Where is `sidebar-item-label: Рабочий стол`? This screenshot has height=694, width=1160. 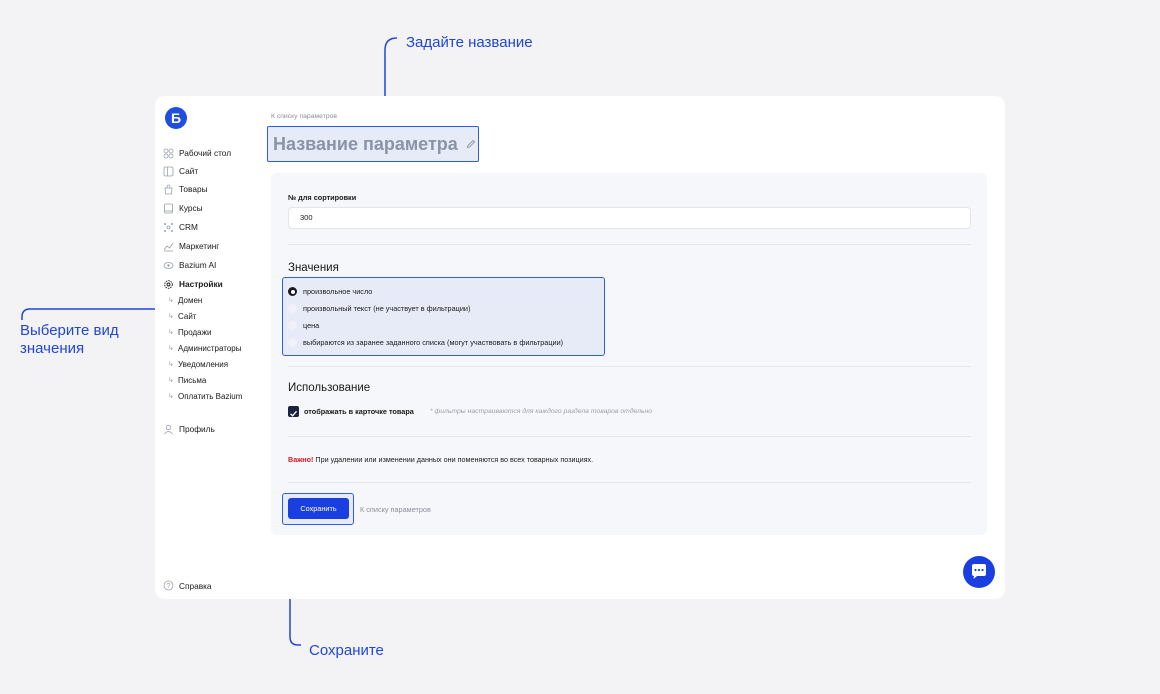
sidebar-item-label: Рабочий стол is located at coordinates (205, 153).